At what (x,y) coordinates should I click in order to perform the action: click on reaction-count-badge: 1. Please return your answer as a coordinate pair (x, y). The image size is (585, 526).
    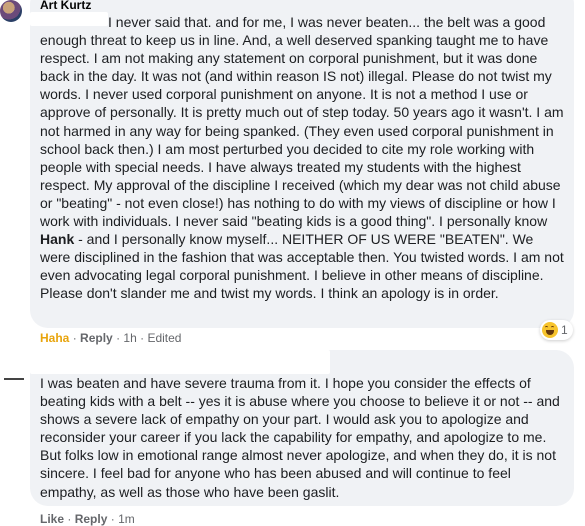
    Looking at the image, I should click on (556, 330).